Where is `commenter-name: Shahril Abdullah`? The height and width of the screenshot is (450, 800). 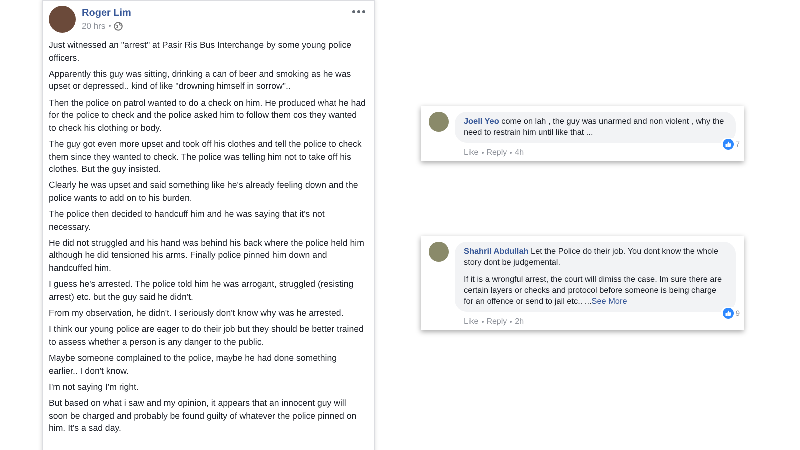 commenter-name: Shahril Abdullah is located at coordinates (496, 251).